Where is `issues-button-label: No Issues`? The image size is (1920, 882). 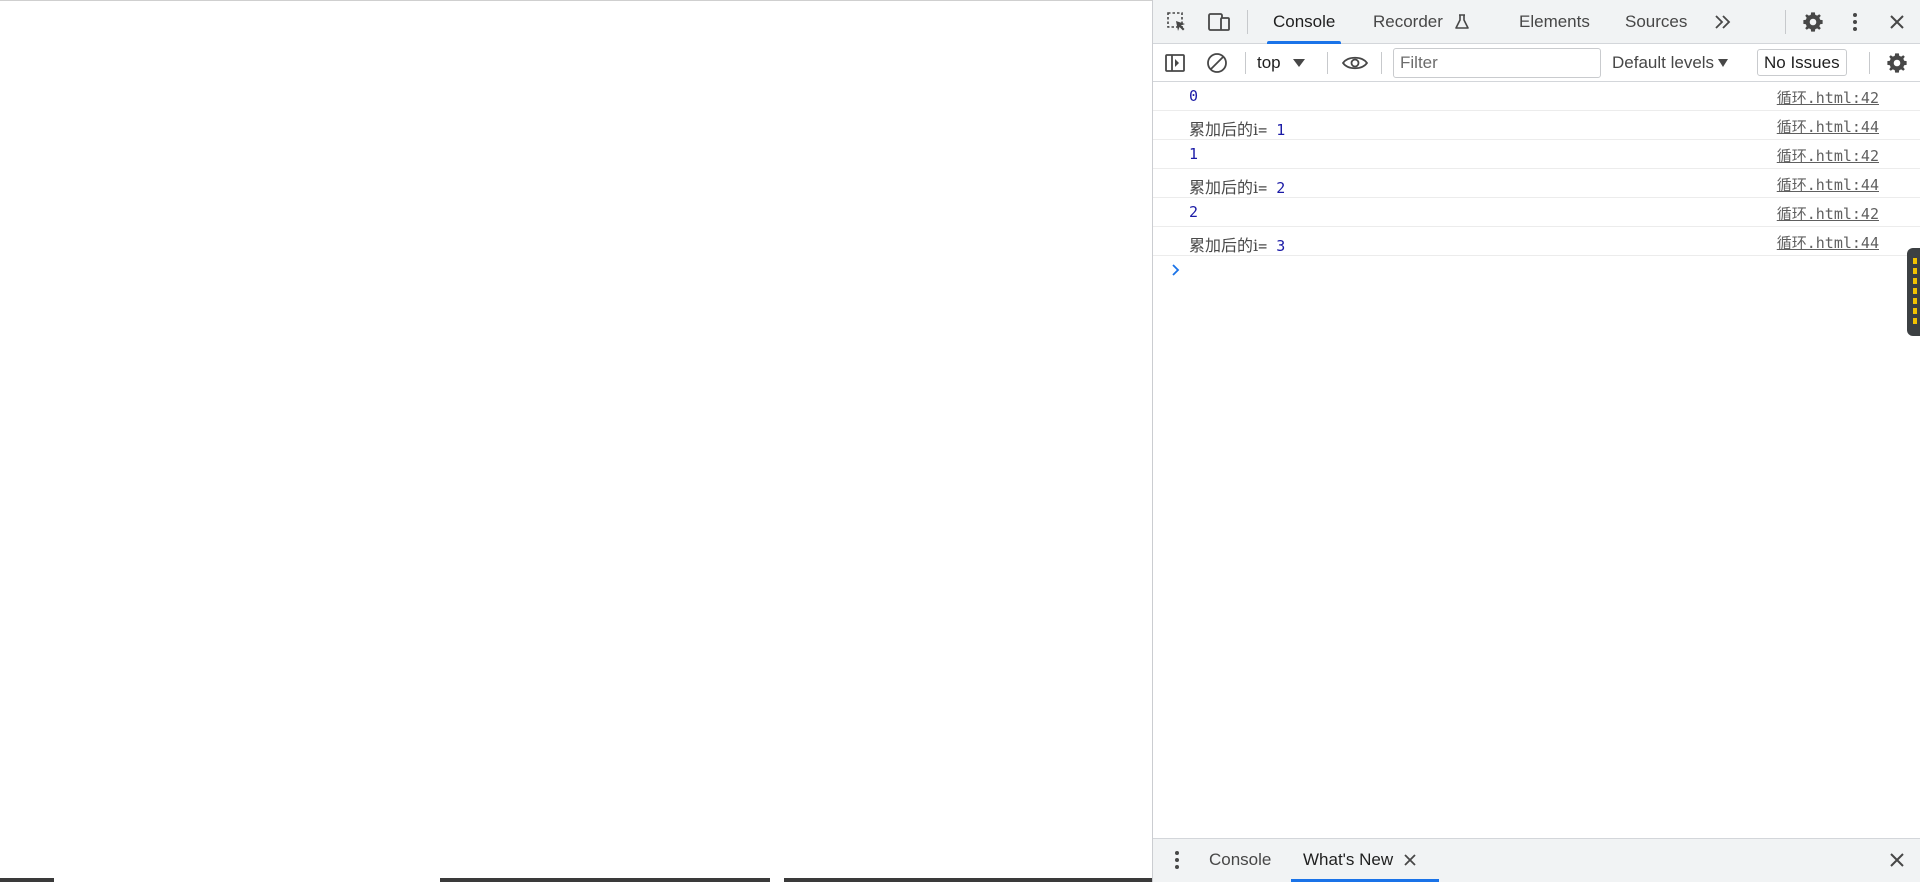 issues-button-label: No Issues is located at coordinates (1802, 62).